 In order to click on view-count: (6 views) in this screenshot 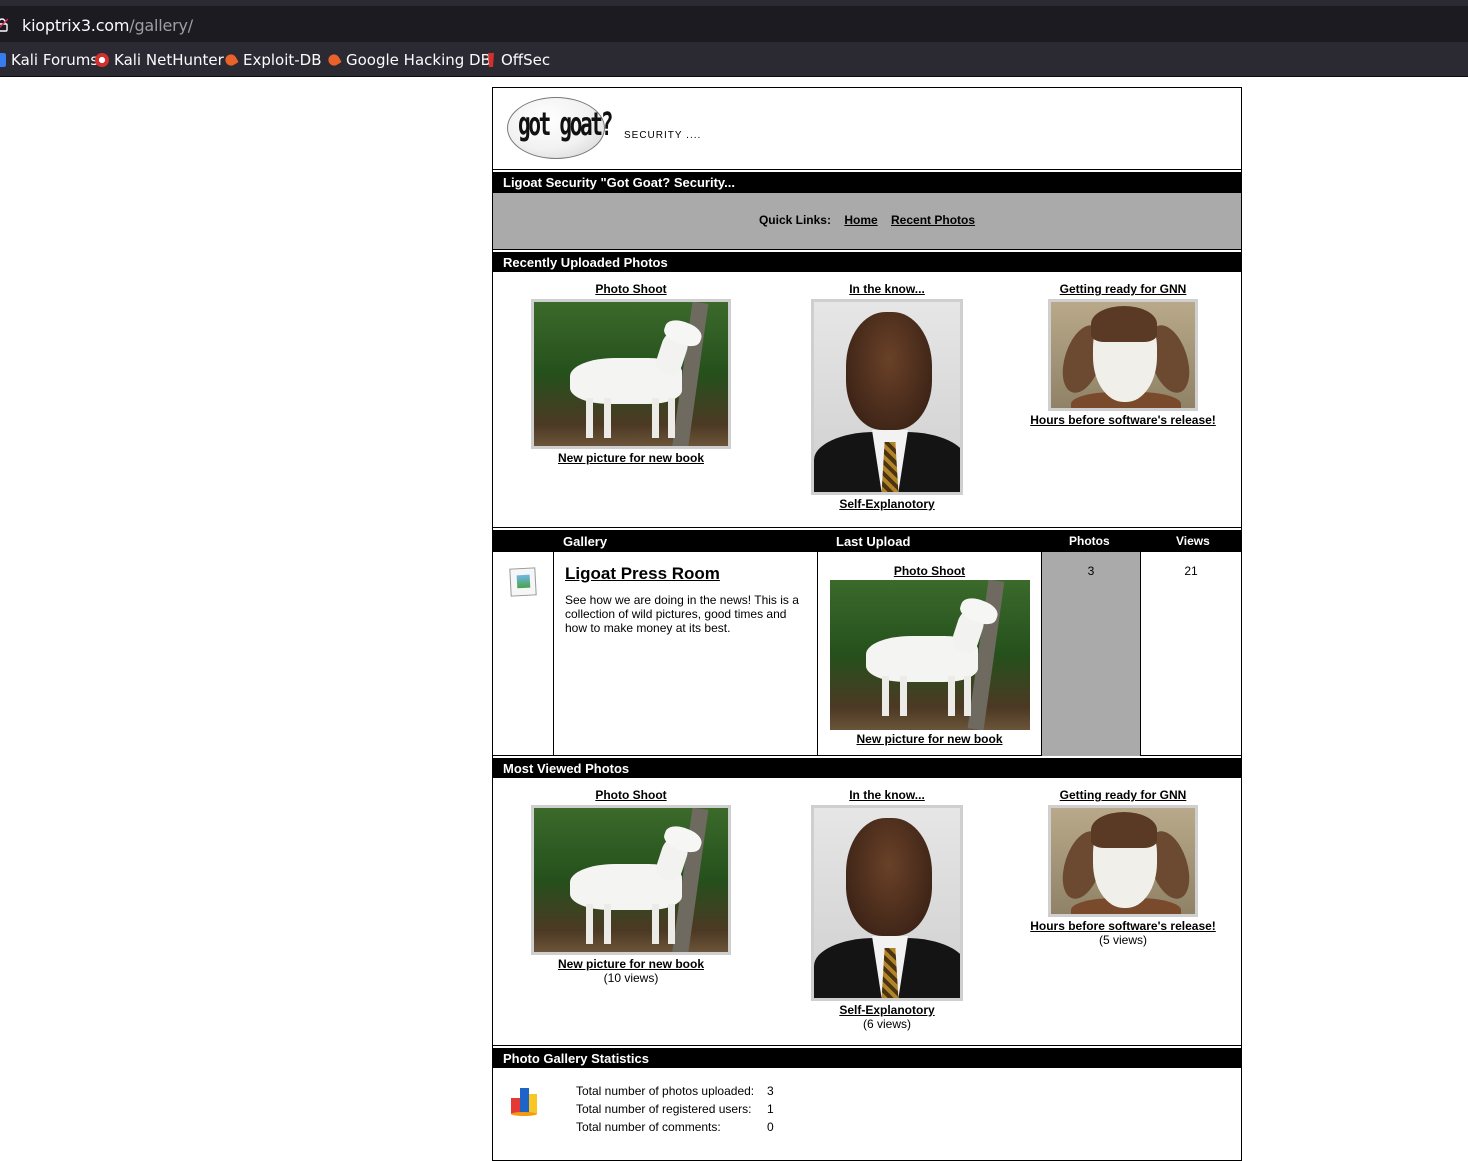, I will do `click(886, 1024)`.